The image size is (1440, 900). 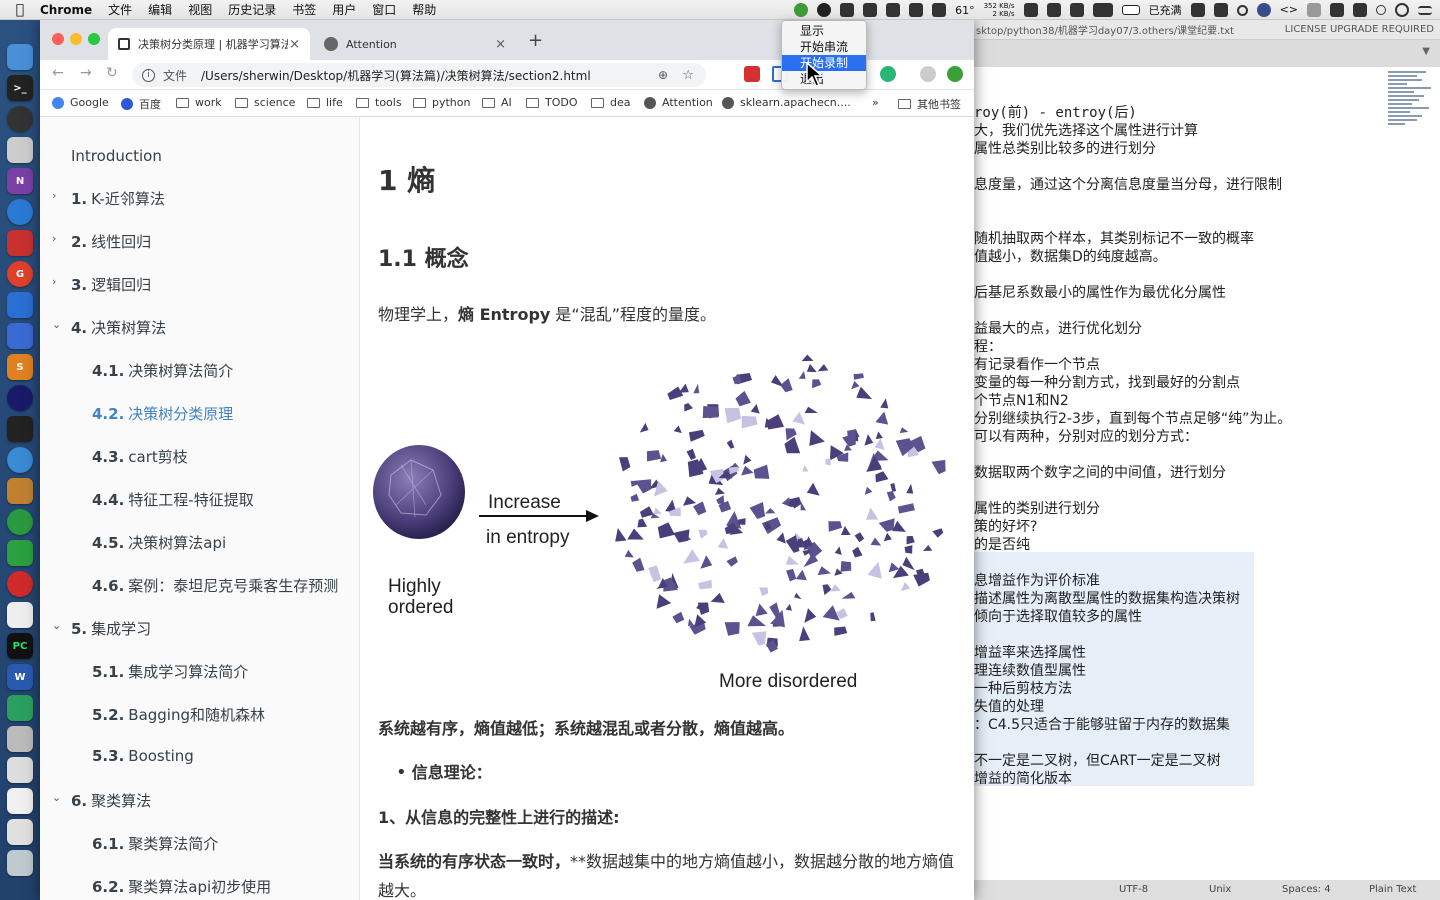 I want to click on music-icon, so click(x=20, y=584).